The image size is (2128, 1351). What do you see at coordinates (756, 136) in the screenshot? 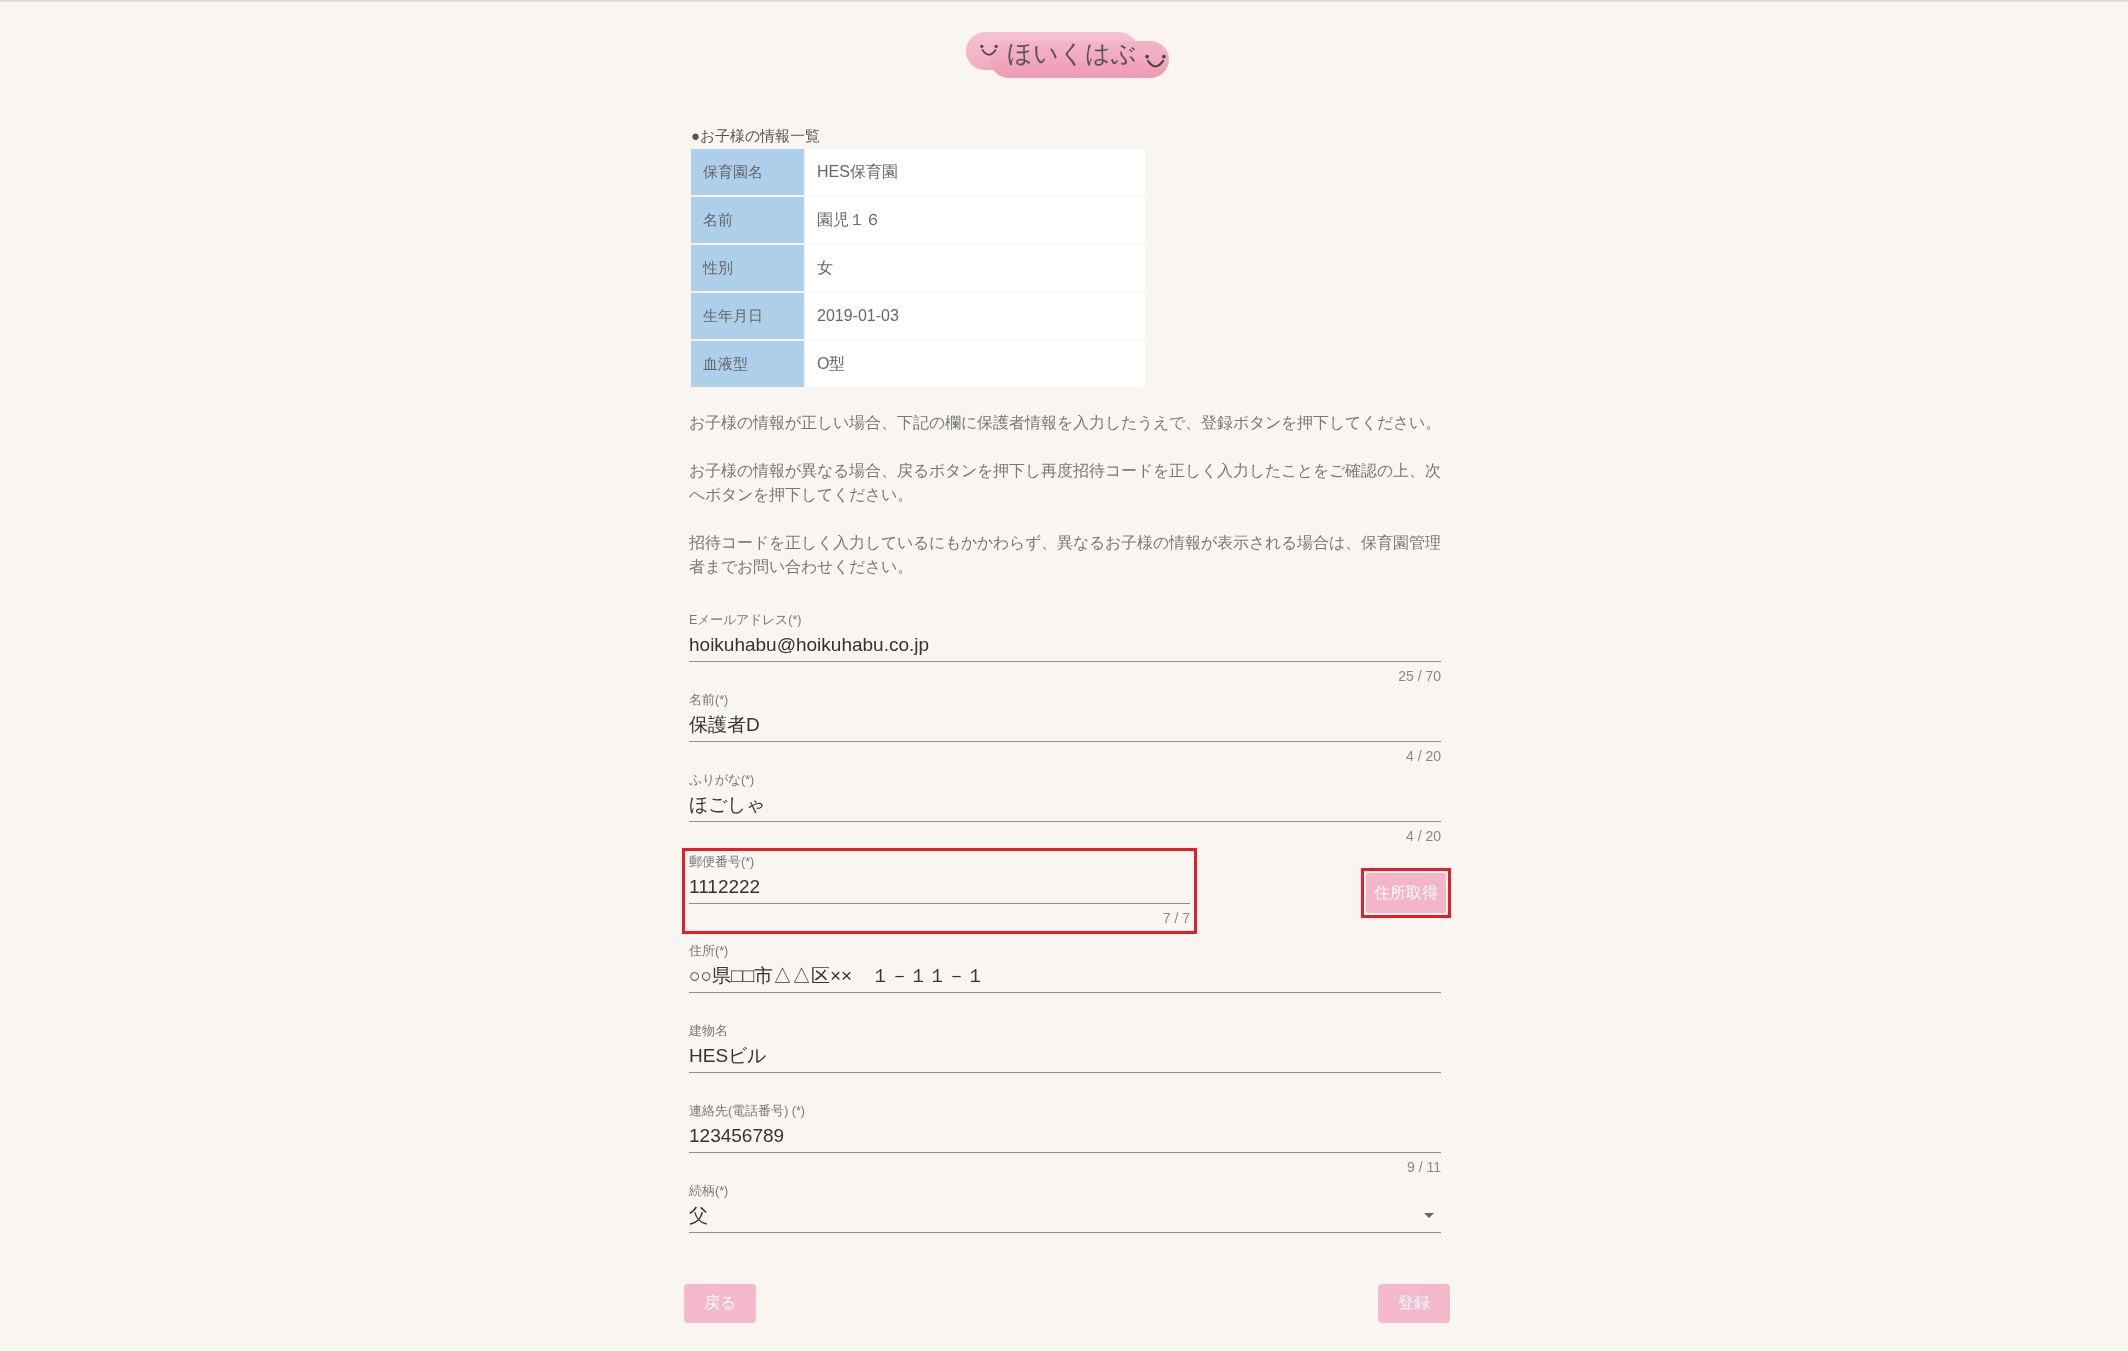
I see `section-title: ●お子様の情報一覧` at bounding box center [756, 136].